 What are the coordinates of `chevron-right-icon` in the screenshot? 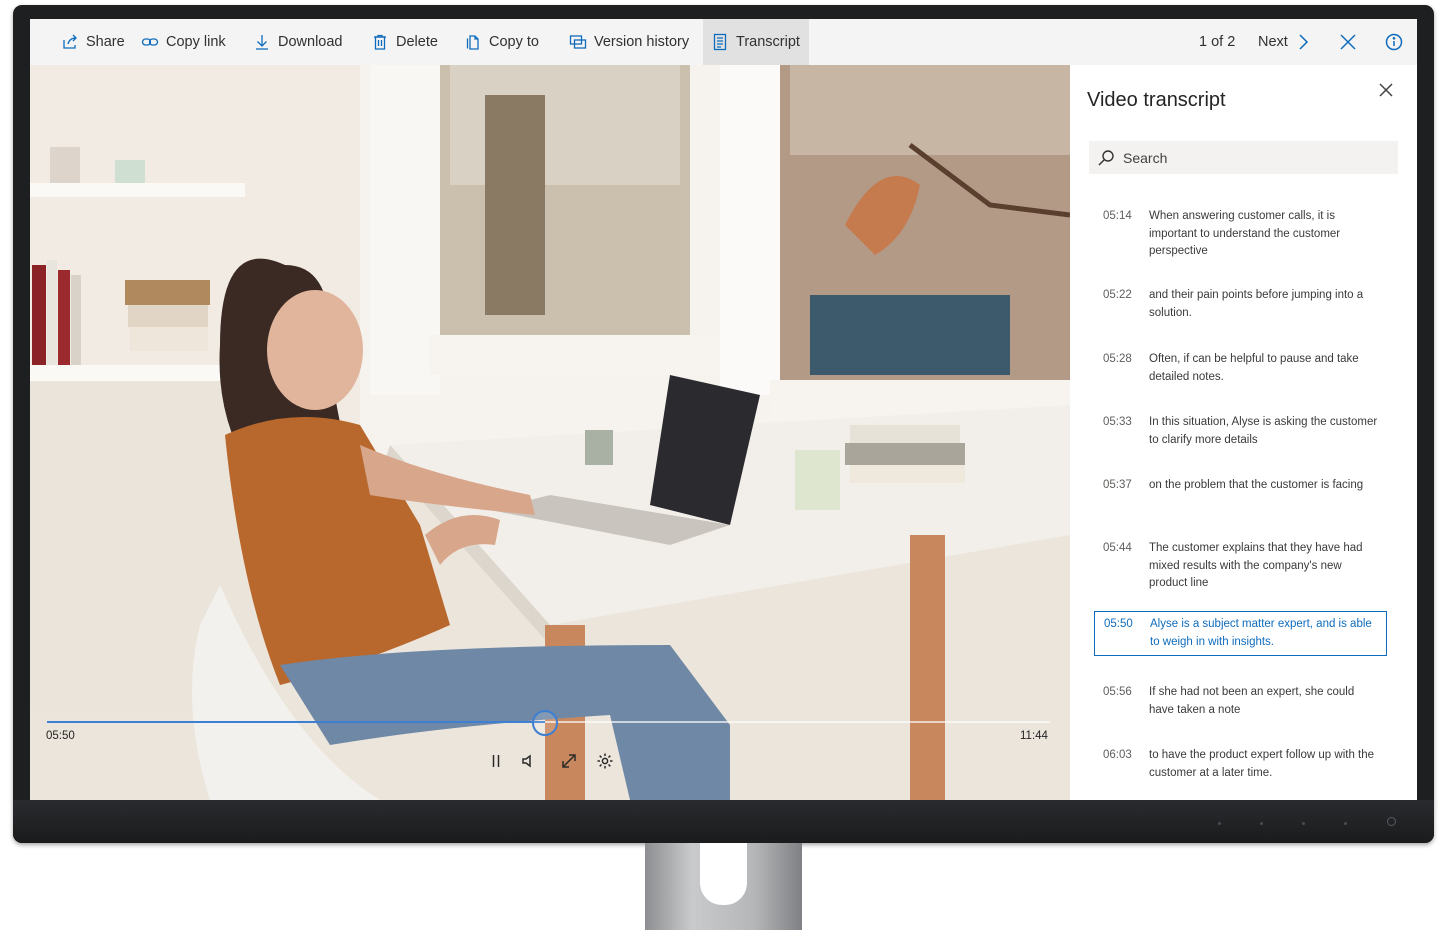 It's located at (1303, 42).